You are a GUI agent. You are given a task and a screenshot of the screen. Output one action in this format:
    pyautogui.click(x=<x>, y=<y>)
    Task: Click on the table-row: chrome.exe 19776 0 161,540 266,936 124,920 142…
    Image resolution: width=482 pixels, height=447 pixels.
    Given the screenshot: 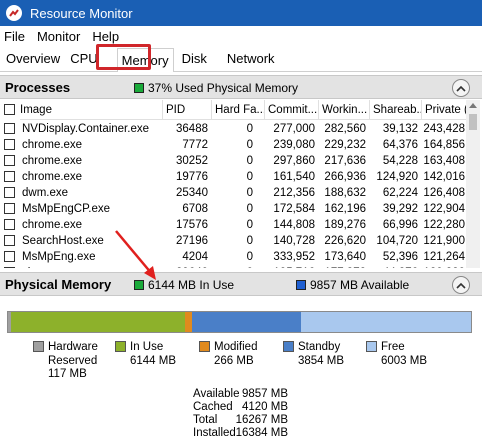 What is the action you would take?
    pyautogui.click(x=233, y=177)
    